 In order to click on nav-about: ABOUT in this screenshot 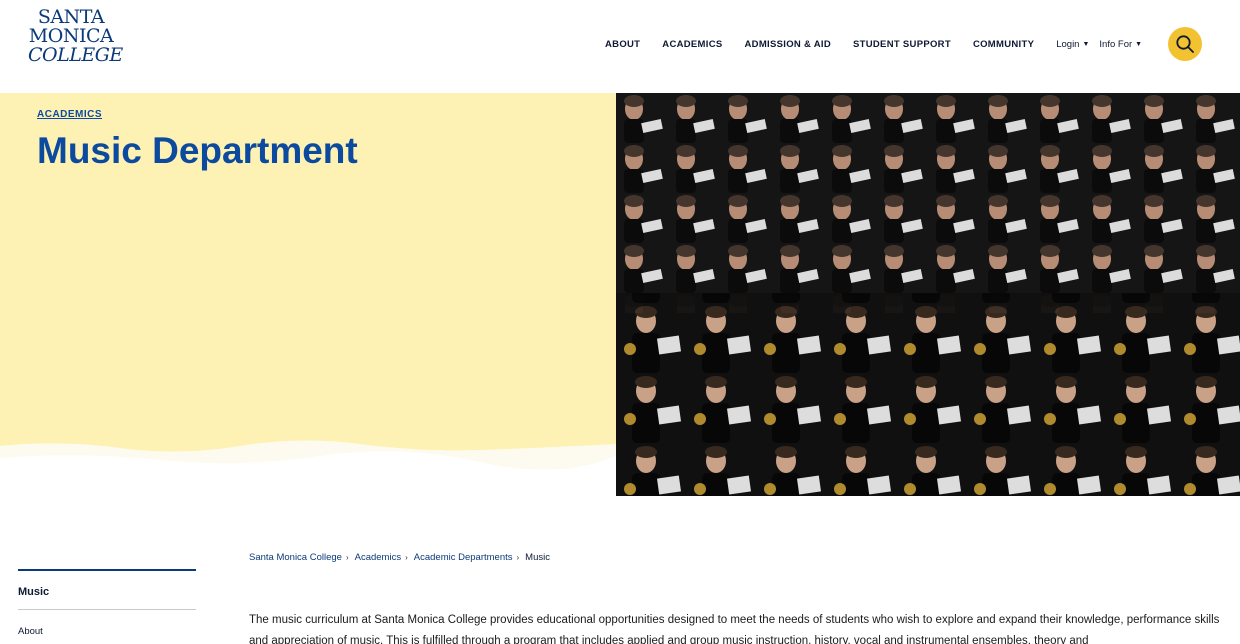, I will do `click(622, 44)`.